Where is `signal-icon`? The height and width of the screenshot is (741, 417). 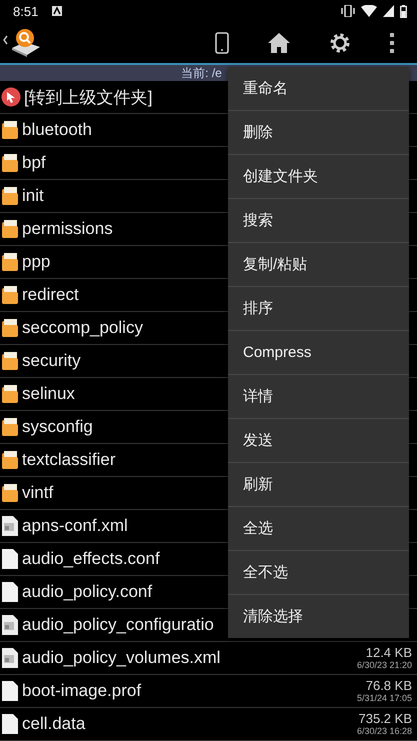
signal-icon is located at coordinates (388, 11).